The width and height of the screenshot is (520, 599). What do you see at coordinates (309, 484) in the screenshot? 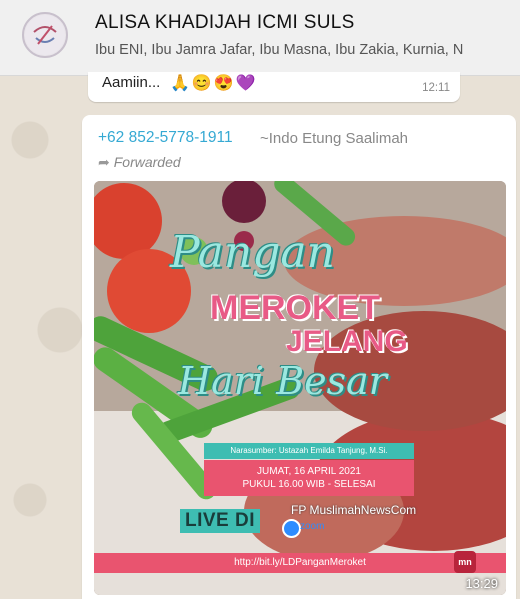
I see `poster-hour: PUKUL 16.00 WIB - SELESAI` at bounding box center [309, 484].